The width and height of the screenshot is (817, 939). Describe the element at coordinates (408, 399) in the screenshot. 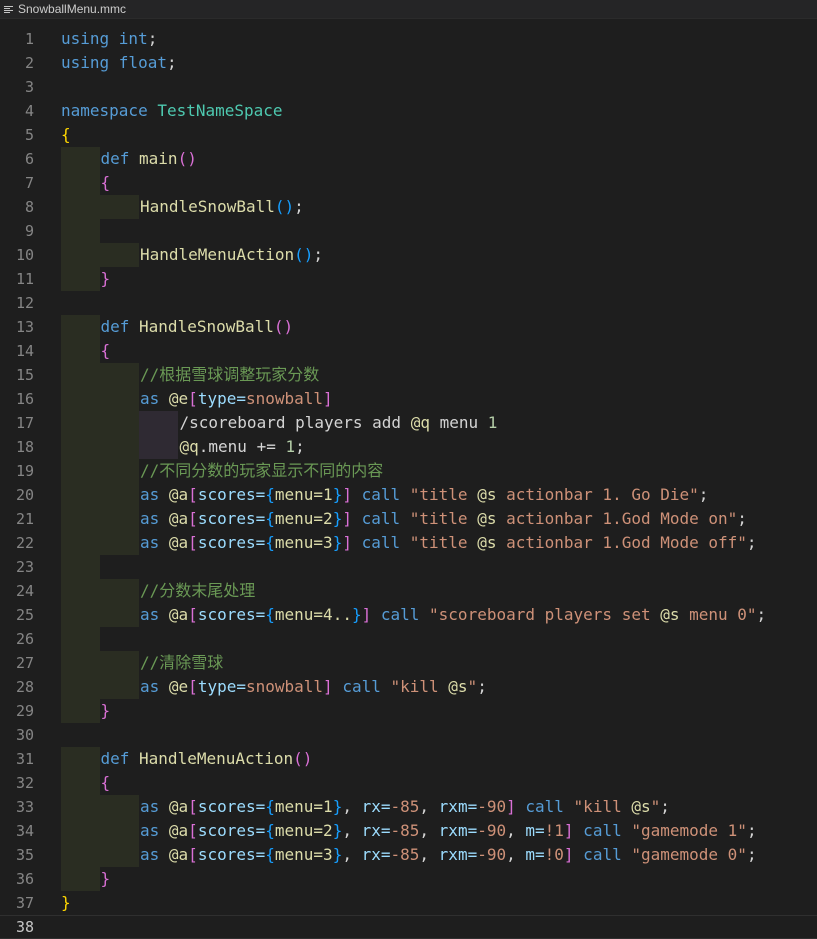

I see `code-line: 16 as @e[type=snowball]` at that location.